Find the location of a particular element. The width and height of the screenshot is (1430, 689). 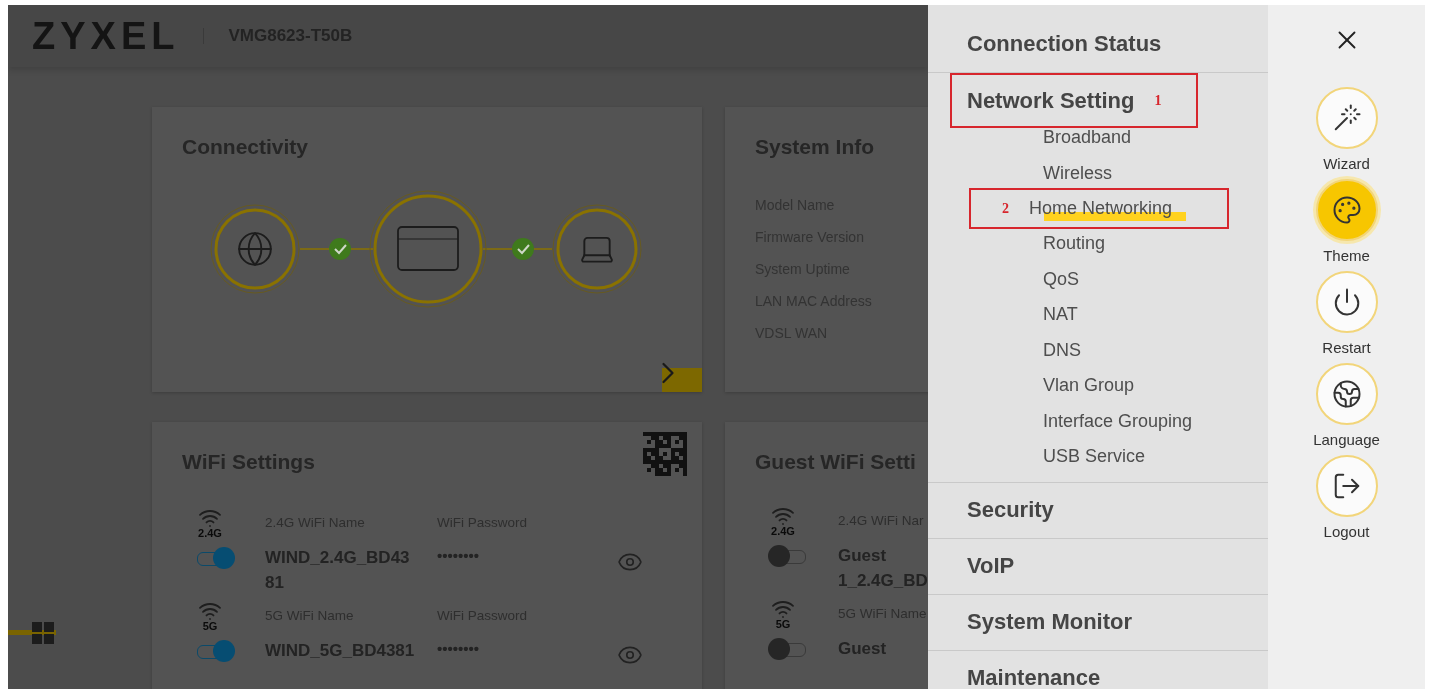

menu-section: Security is located at coordinates (1010, 509).